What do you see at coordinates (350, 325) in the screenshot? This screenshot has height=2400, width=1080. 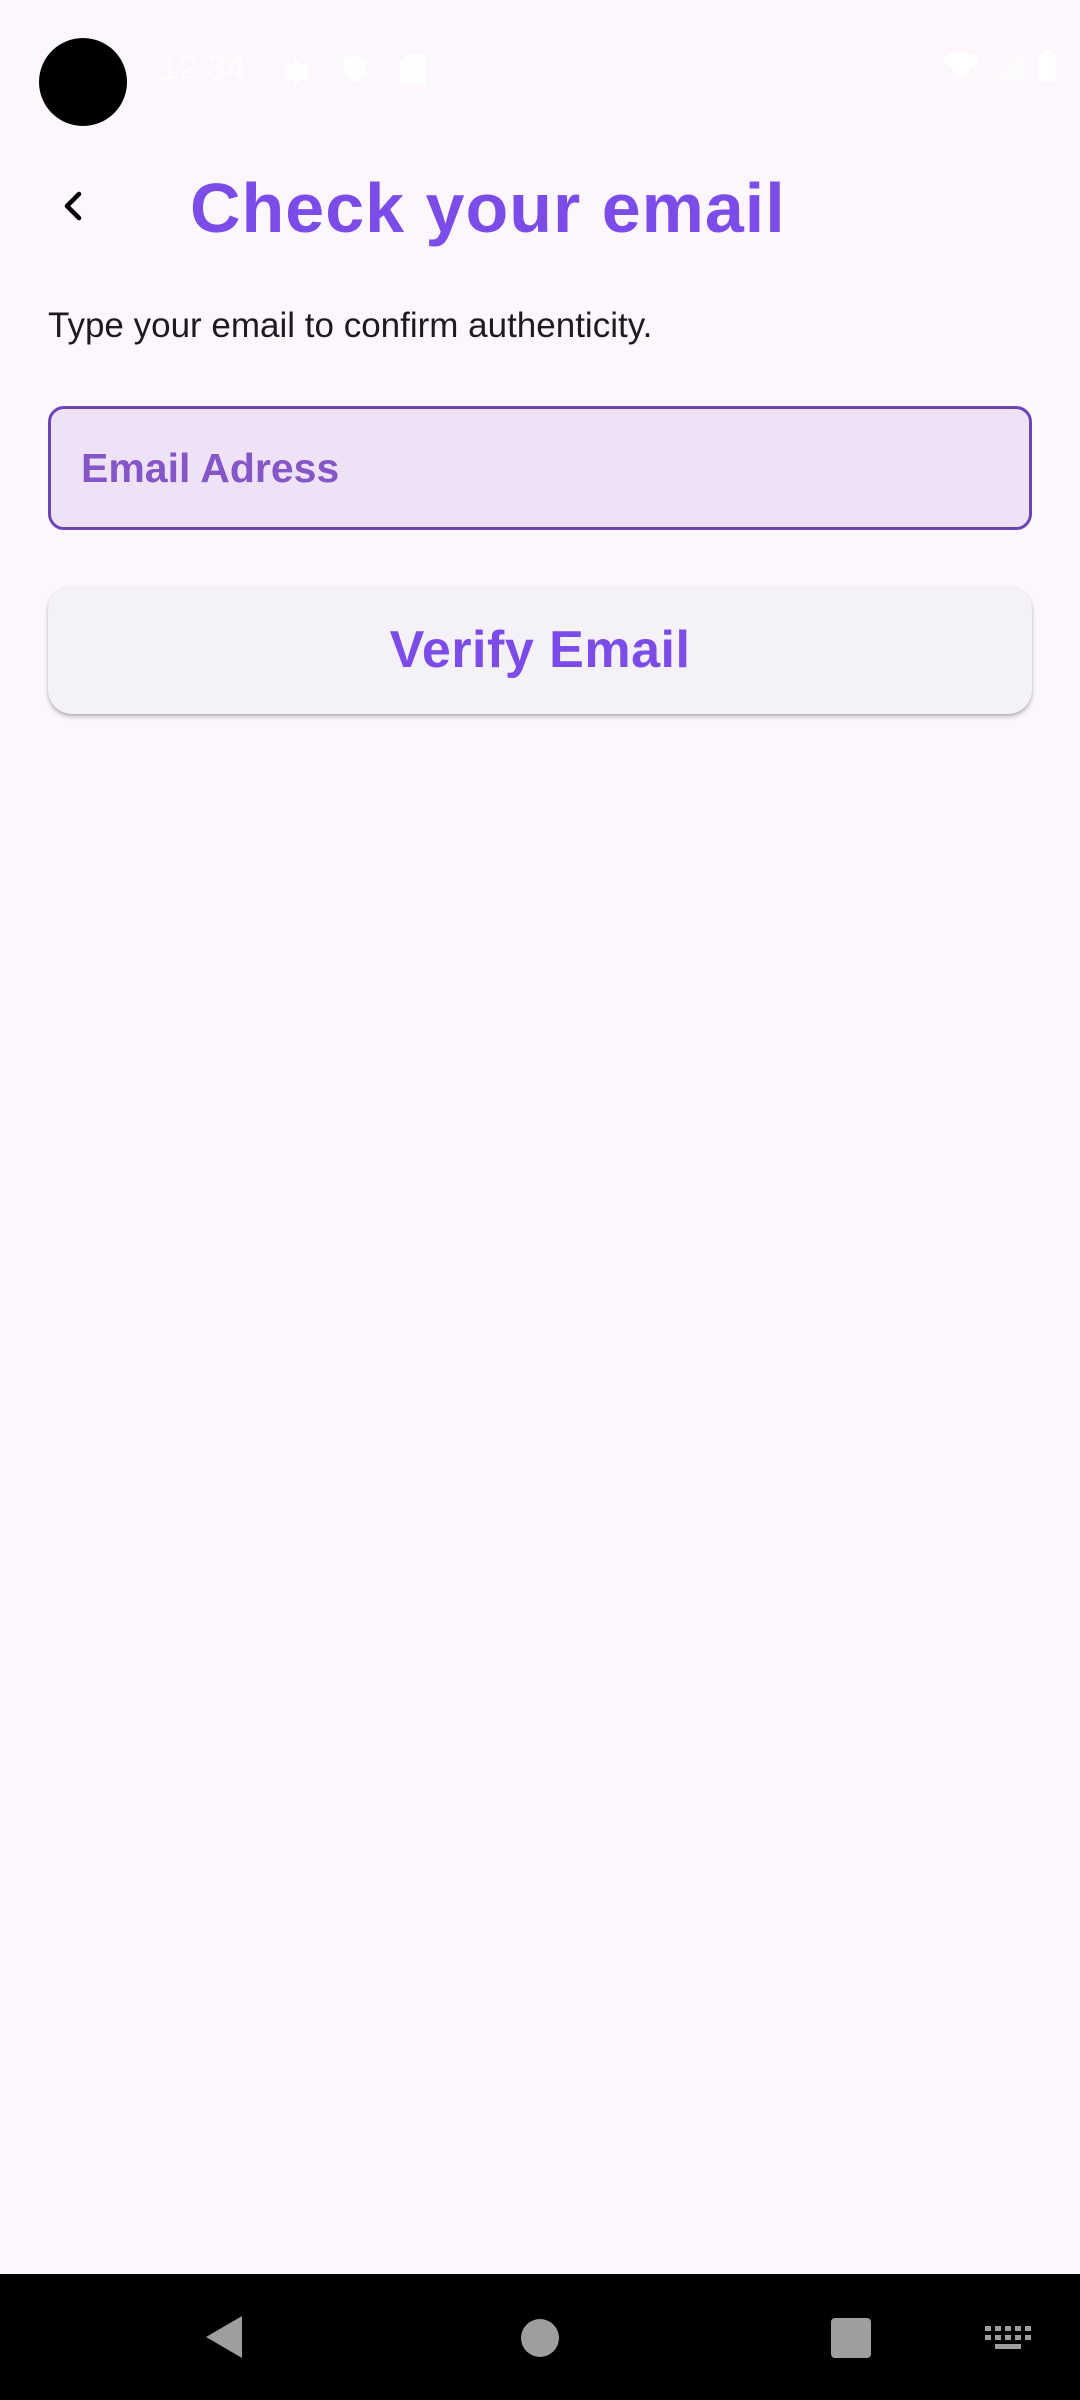 I see `subtitle: Type your email to confirm authenticity.` at bounding box center [350, 325].